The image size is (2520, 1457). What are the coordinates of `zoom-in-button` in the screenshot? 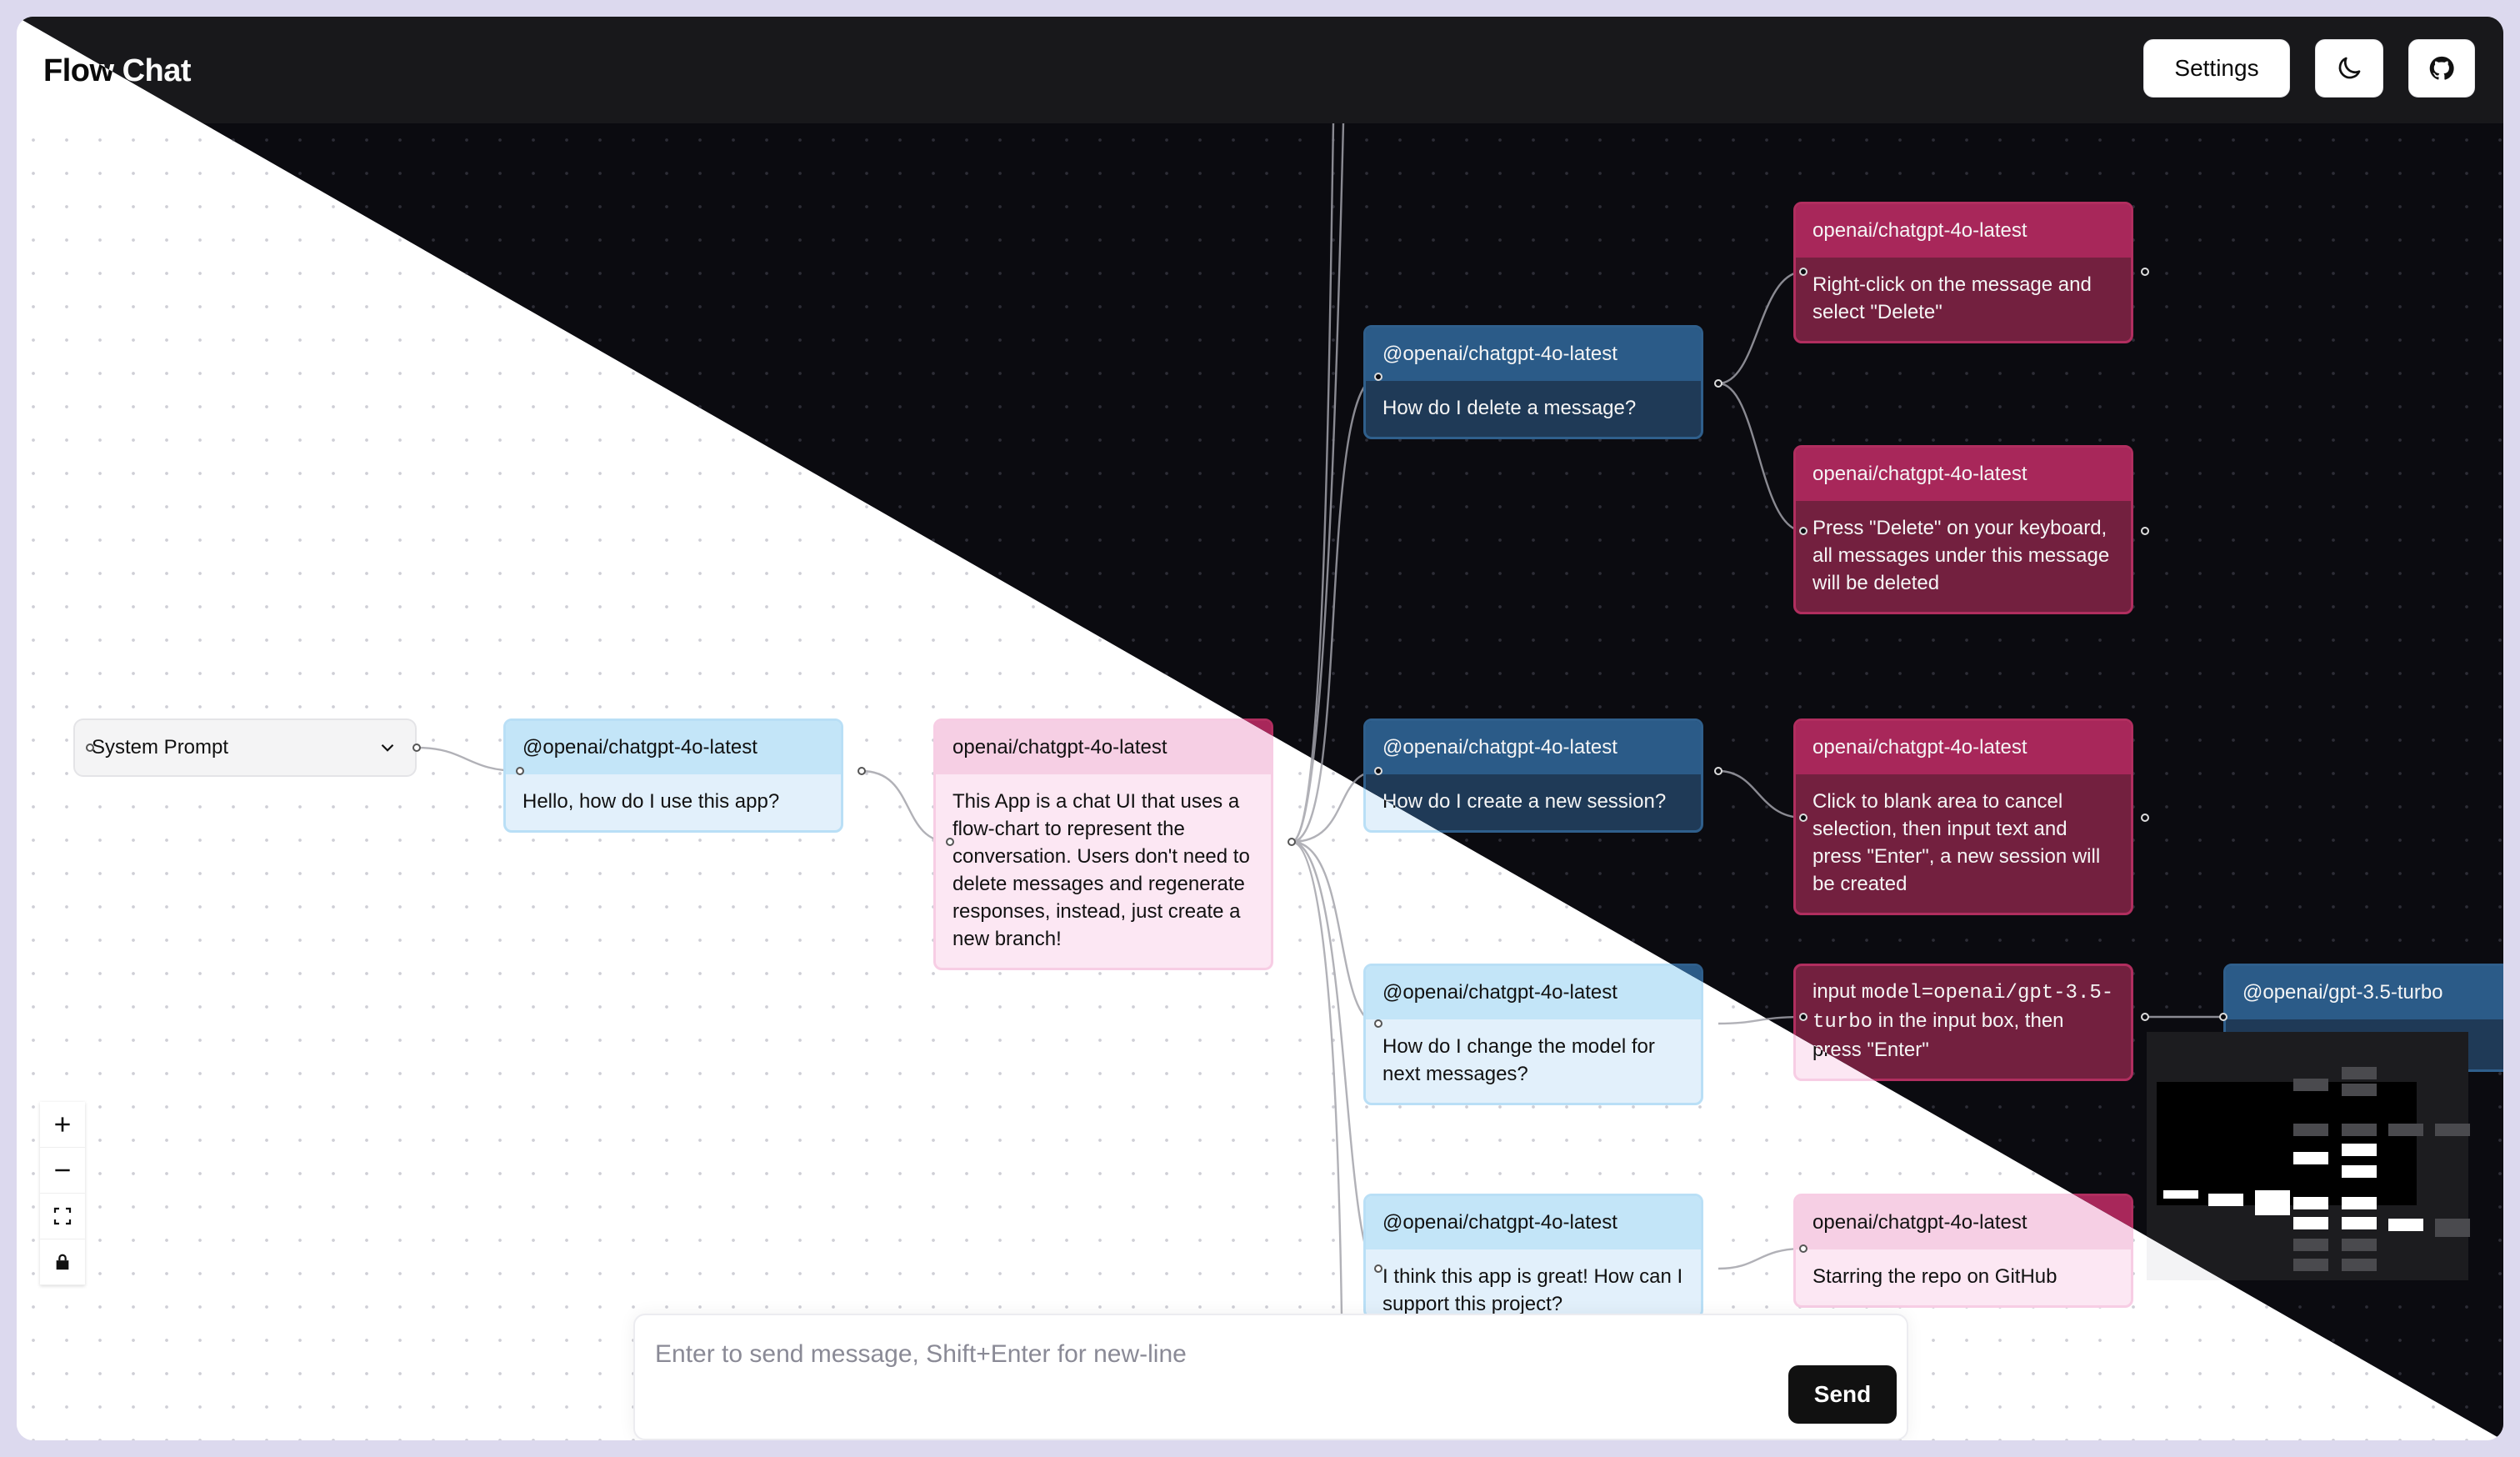 It's located at (62, 1125).